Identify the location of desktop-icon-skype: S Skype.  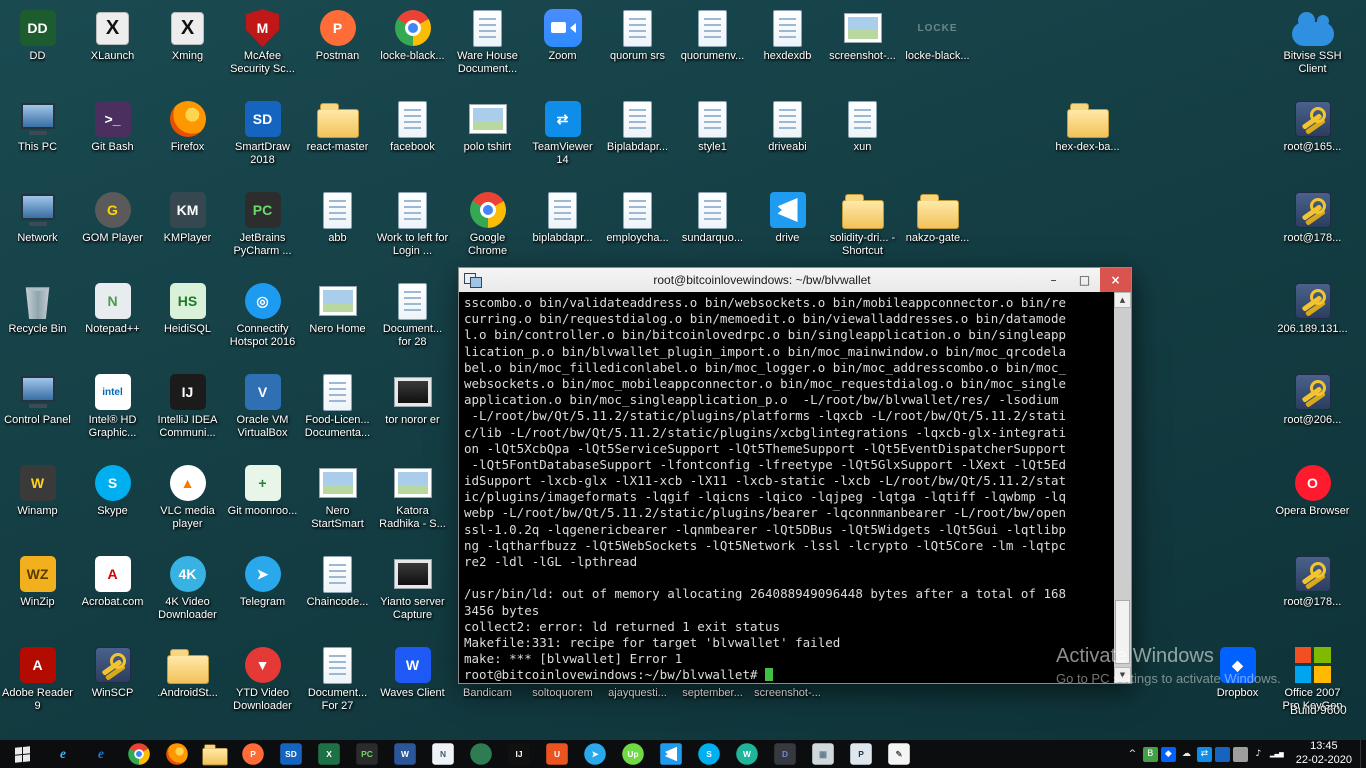
(112, 489).